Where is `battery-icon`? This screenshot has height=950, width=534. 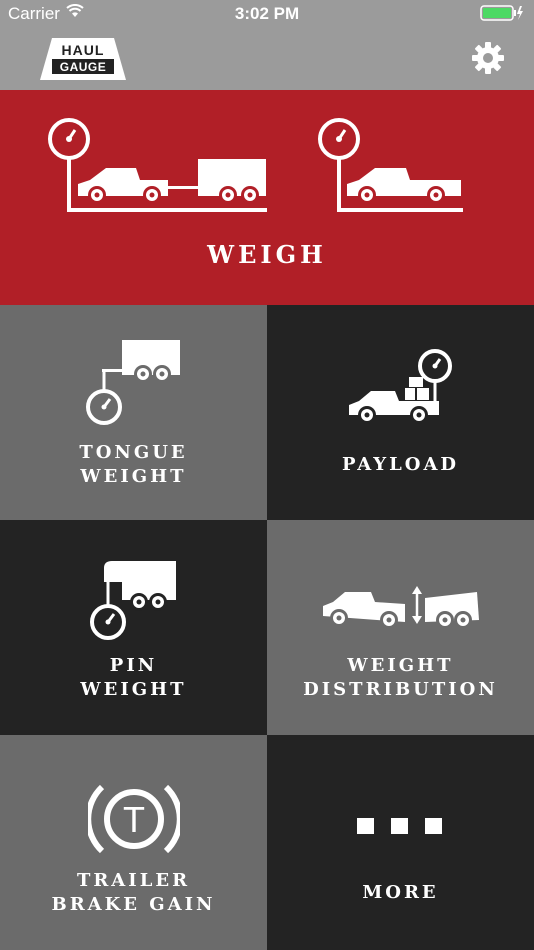
battery-icon is located at coordinates (501, 13).